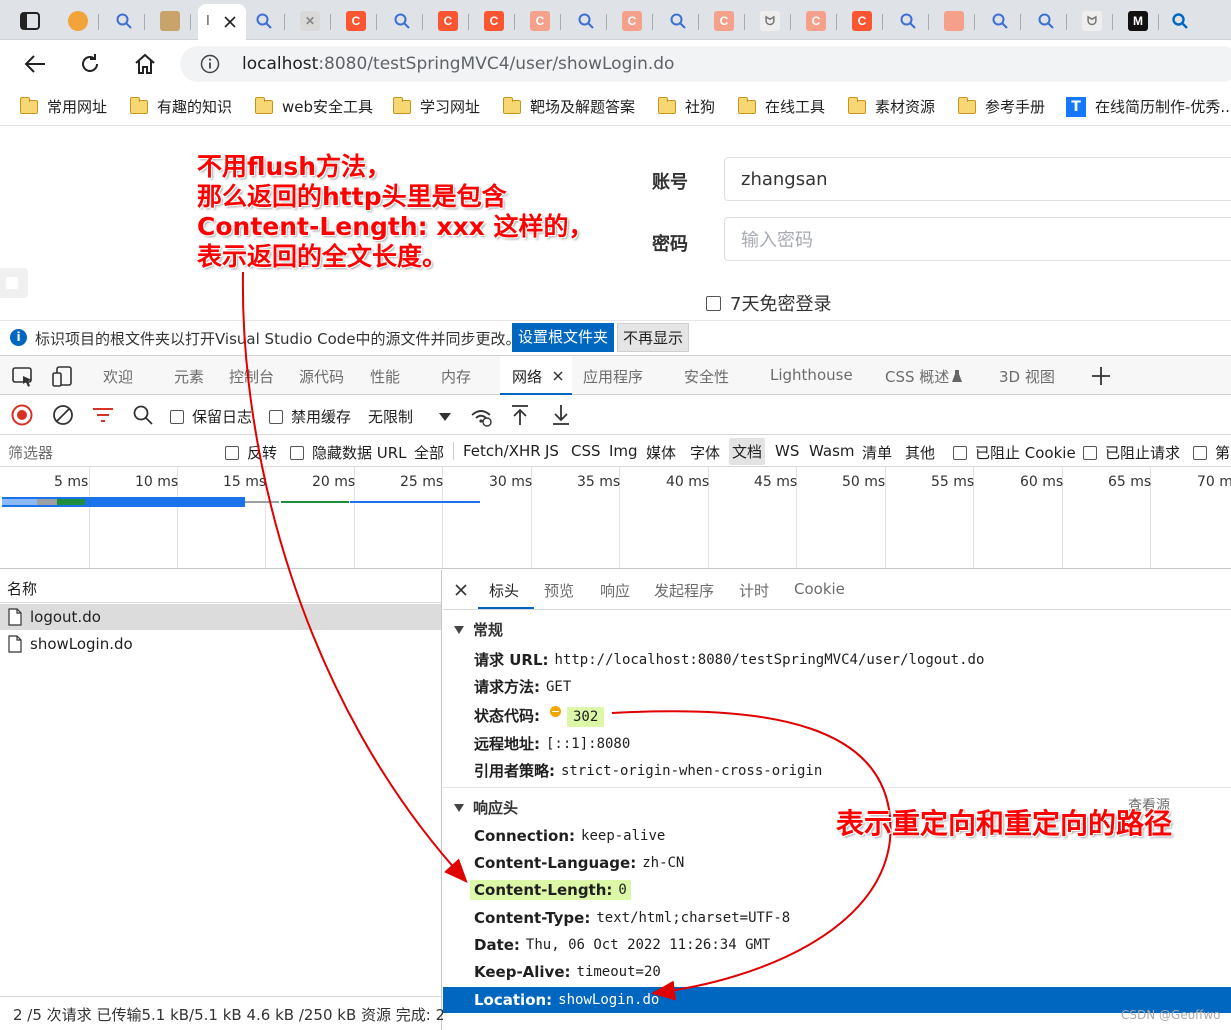 The width and height of the screenshot is (1231, 1030). Describe the element at coordinates (30, 452) in the screenshot. I see `filter-input: 筛选器` at that location.